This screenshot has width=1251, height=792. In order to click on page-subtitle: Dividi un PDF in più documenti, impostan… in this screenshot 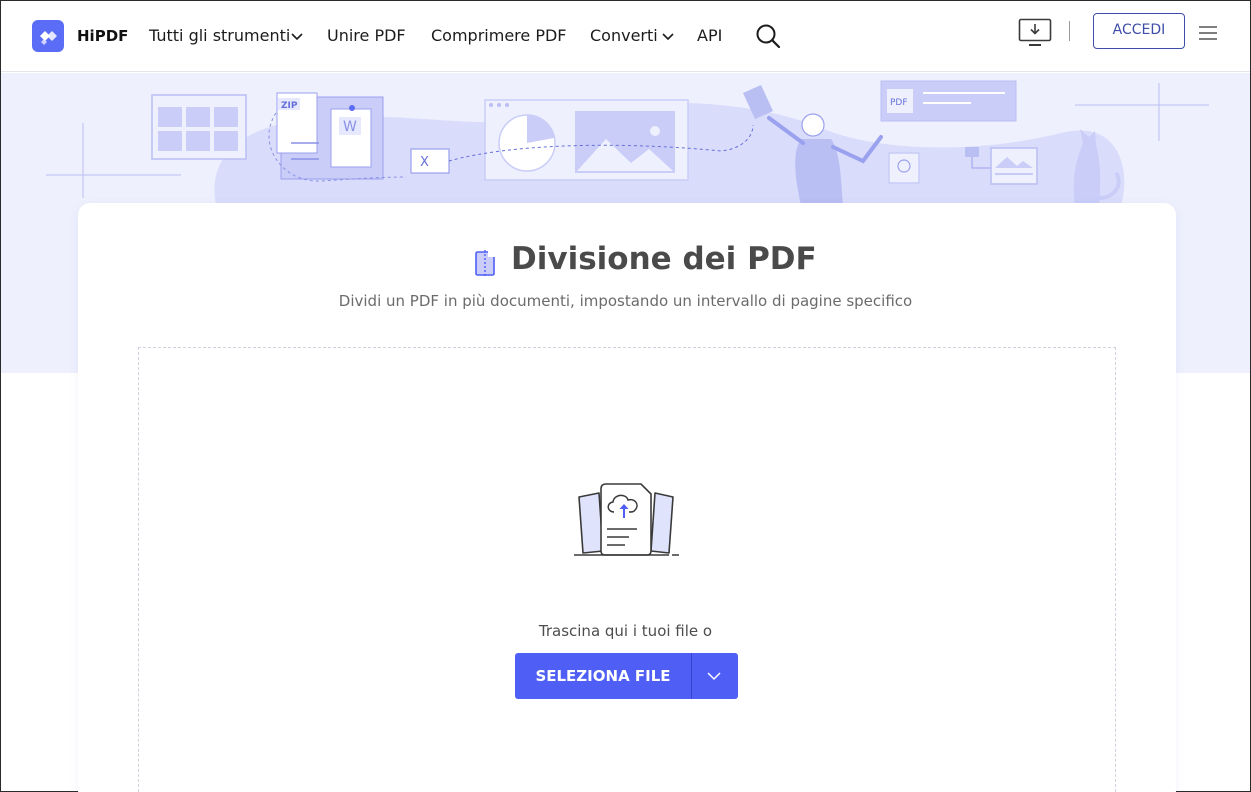, I will do `click(625, 301)`.